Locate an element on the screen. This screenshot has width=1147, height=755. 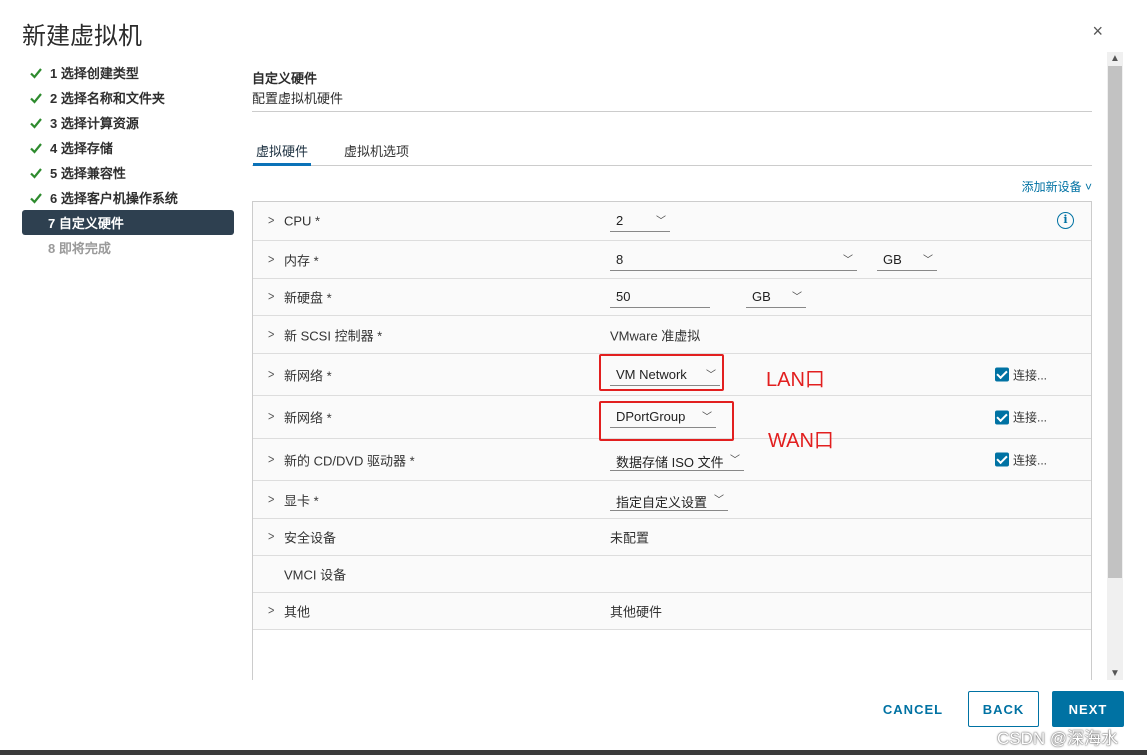
wan-annotation: WAN口 is located at coordinates (801, 441).